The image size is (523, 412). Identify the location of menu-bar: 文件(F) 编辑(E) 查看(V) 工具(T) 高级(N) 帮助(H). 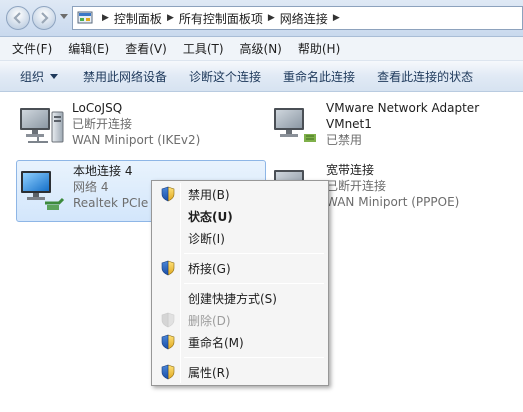
(261, 49).